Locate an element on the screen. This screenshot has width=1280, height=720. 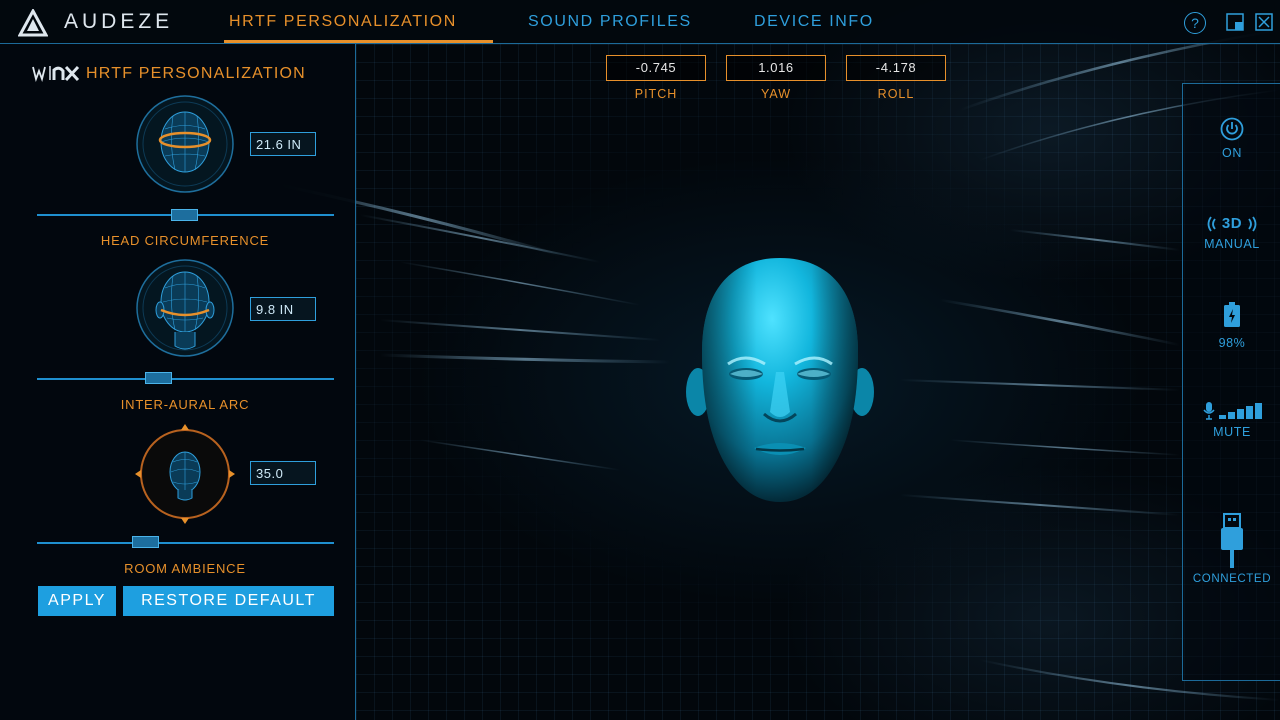
inter-aural-arc-label: INTER-AURAL ARC is located at coordinates (185, 404).